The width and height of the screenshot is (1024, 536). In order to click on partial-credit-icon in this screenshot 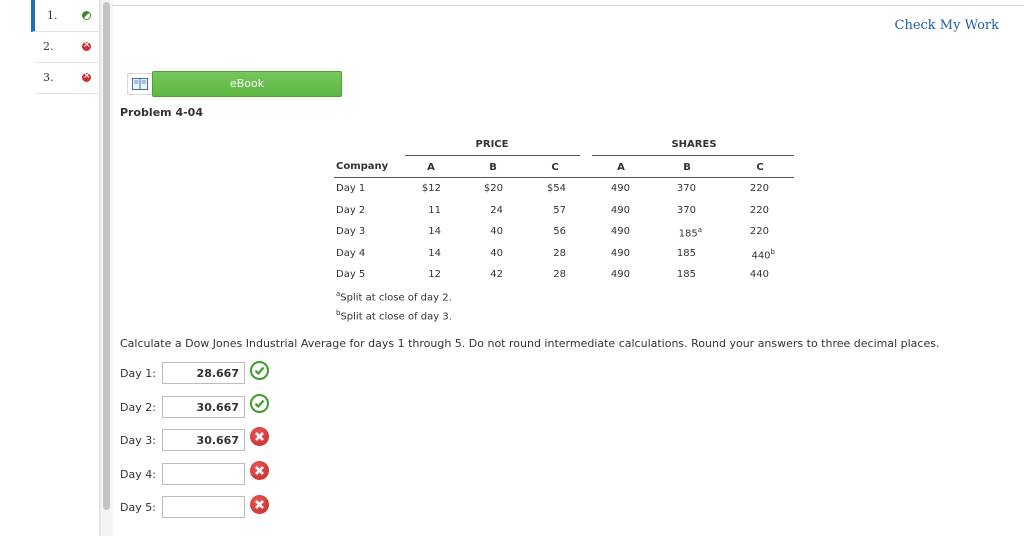, I will do `click(86, 15)`.